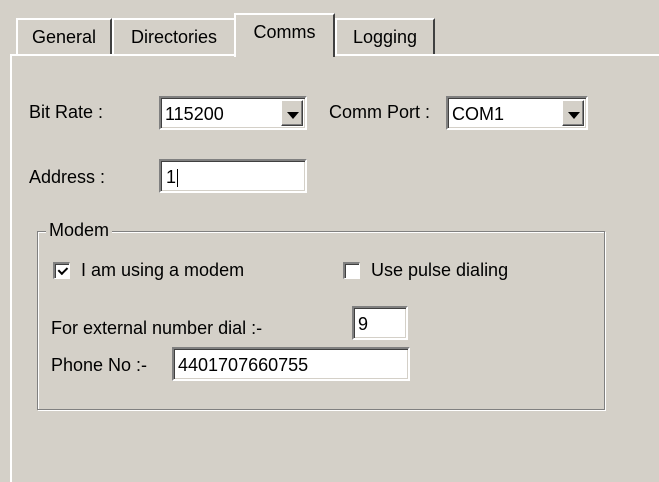 The width and height of the screenshot is (659, 482). What do you see at coordinates (194, 114) in the screenshot?
I see `bit-rate-value: 115200` at bounding box center [194, 114].